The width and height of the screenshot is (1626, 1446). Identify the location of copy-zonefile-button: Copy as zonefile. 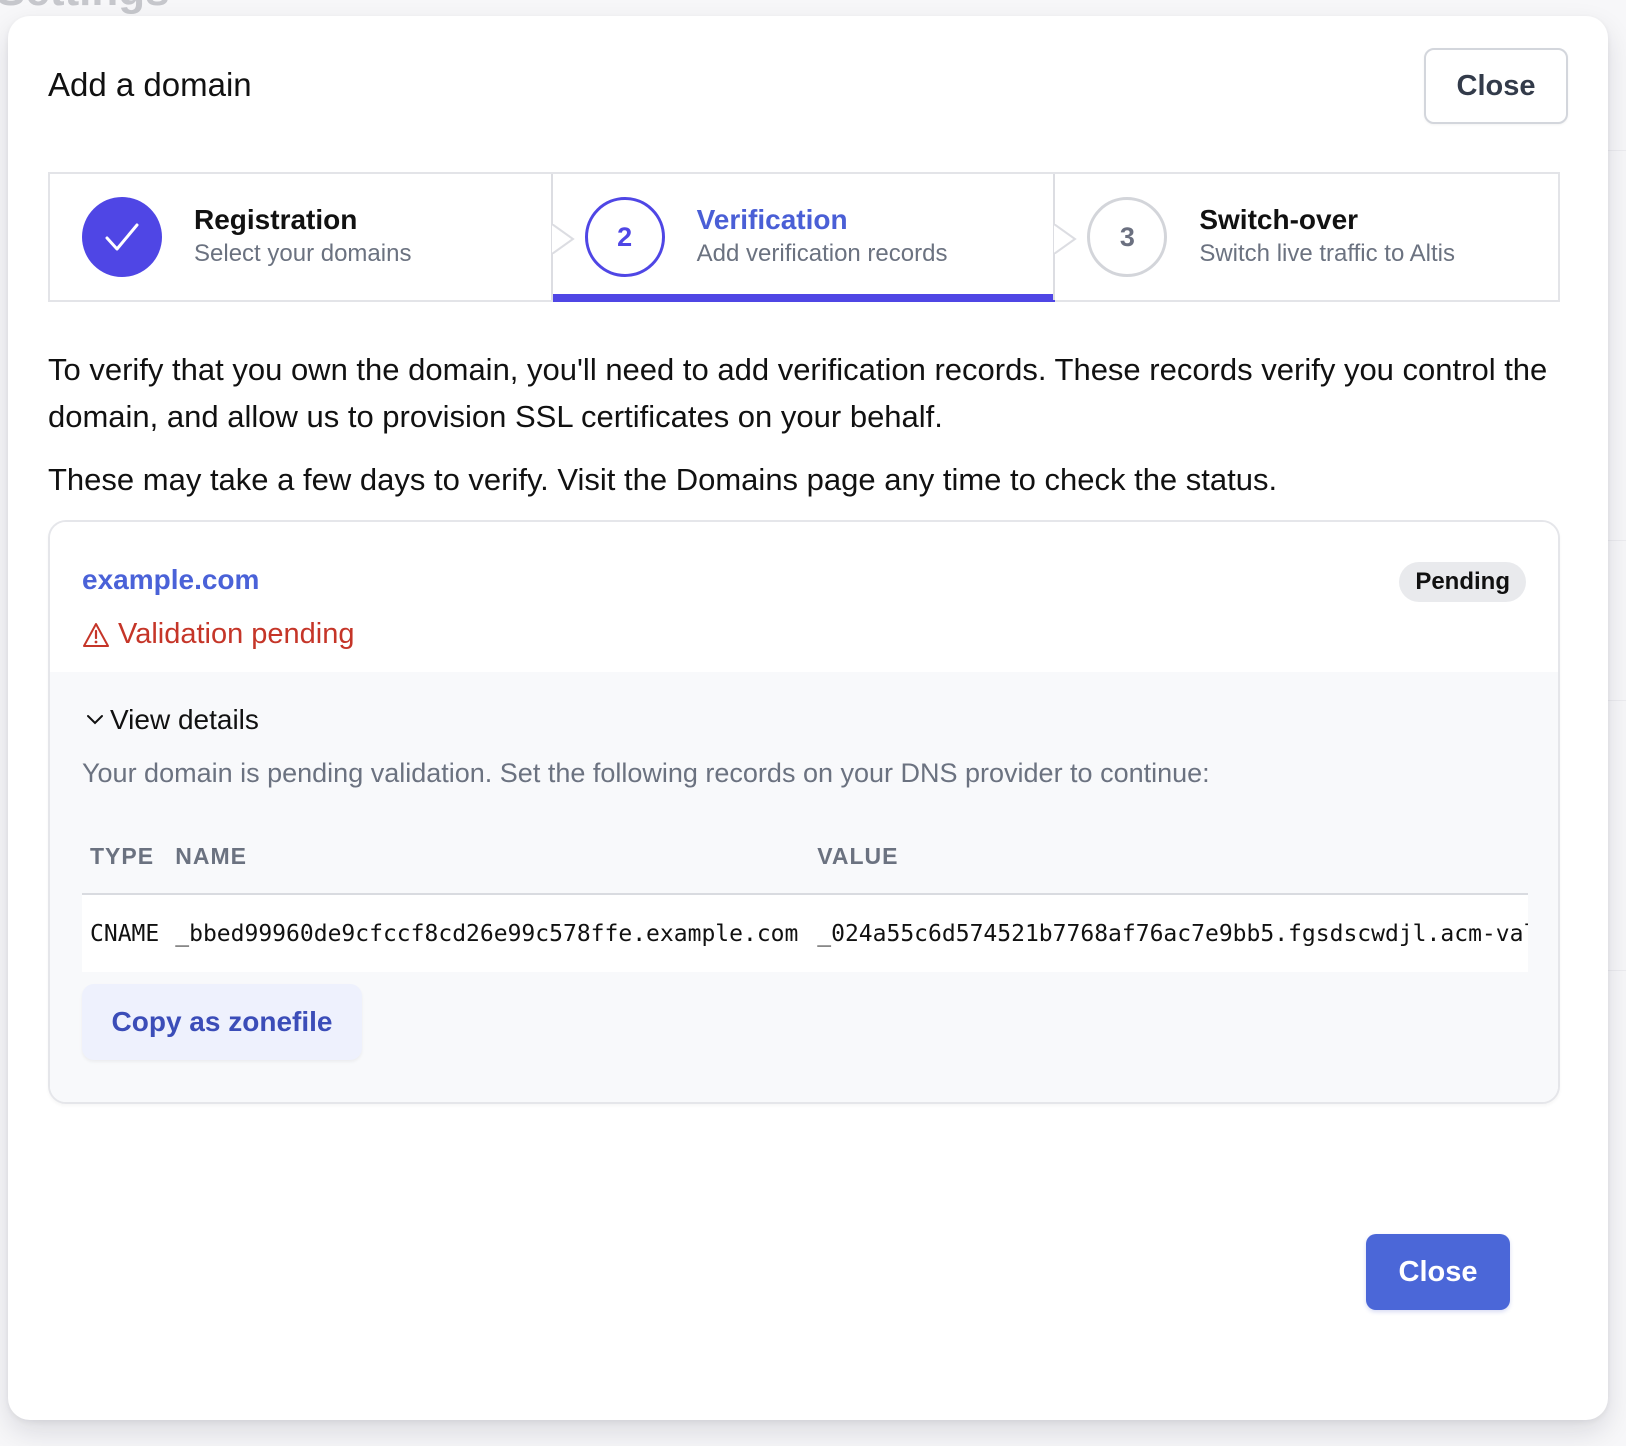
(222, 1022).